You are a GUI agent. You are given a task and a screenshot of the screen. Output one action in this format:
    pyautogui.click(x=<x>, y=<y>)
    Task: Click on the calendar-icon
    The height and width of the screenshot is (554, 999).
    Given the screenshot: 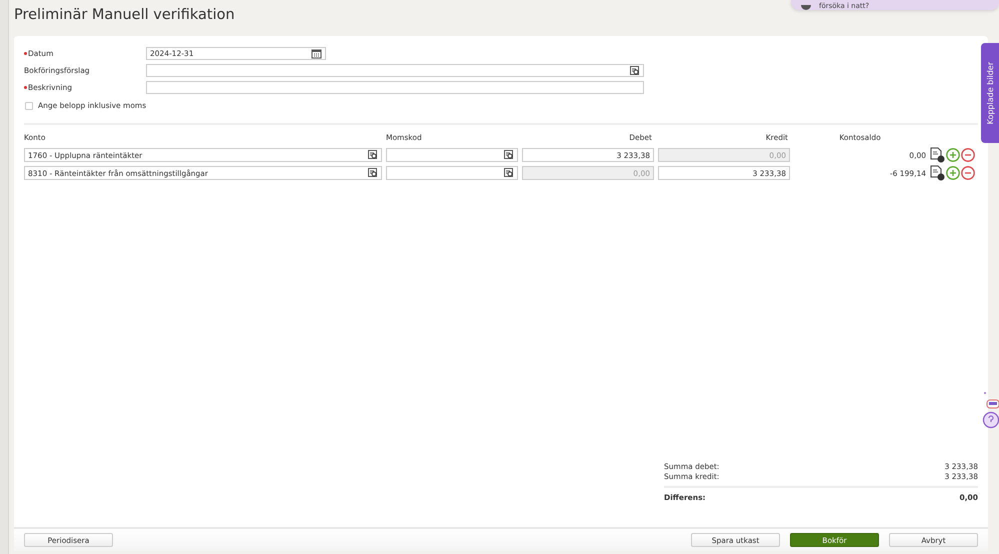 What is the action you would take?
    pyautogui.click(x=316, y=53)
    